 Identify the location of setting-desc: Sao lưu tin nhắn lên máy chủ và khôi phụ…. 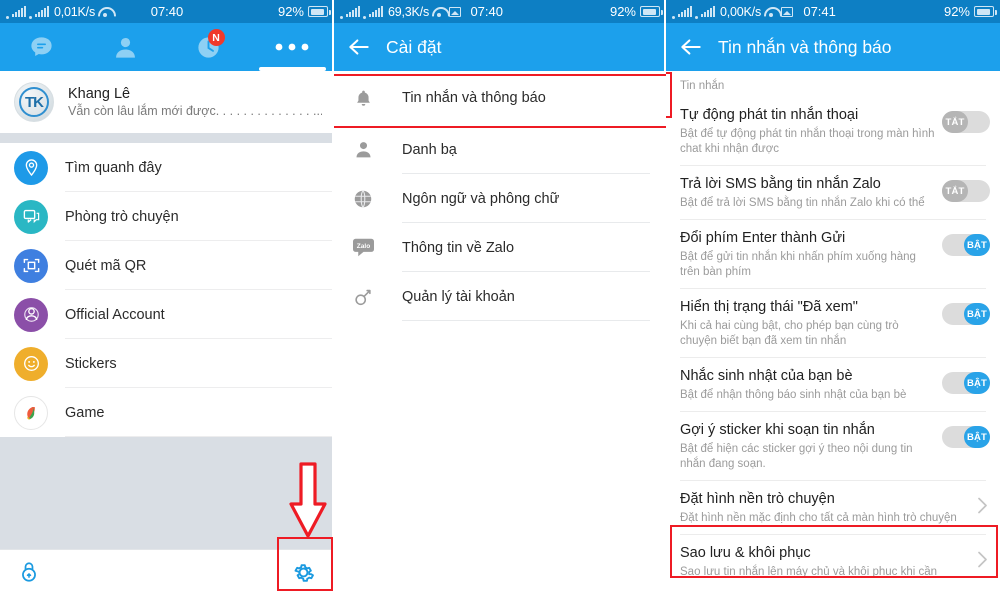
(809, 572).